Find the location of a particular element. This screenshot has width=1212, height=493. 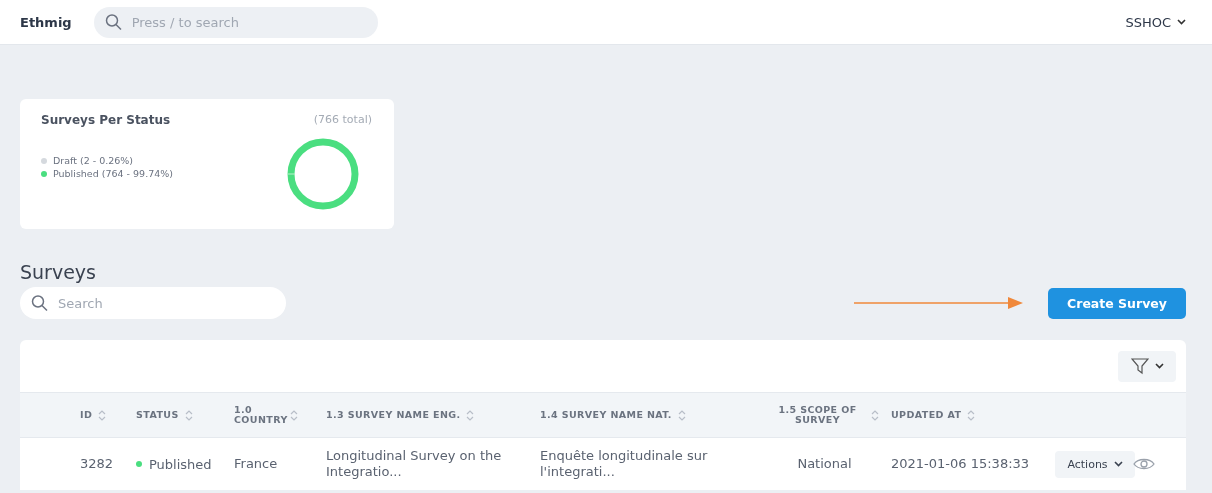

column-header: ID is located at coordinates (86, 415).